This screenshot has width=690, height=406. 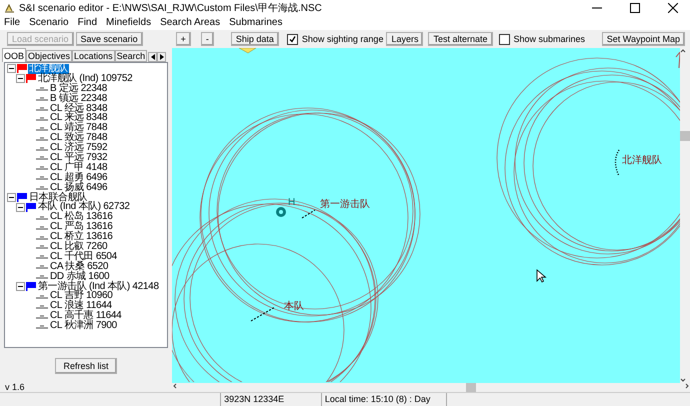 I want to click on tab: Objectives, so click(x=49, y=56).